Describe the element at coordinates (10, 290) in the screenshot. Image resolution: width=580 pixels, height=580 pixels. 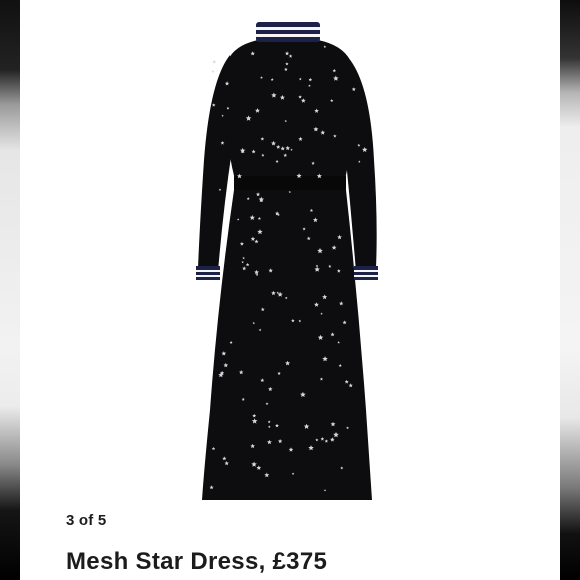
I see `background-blur-left` at that location.